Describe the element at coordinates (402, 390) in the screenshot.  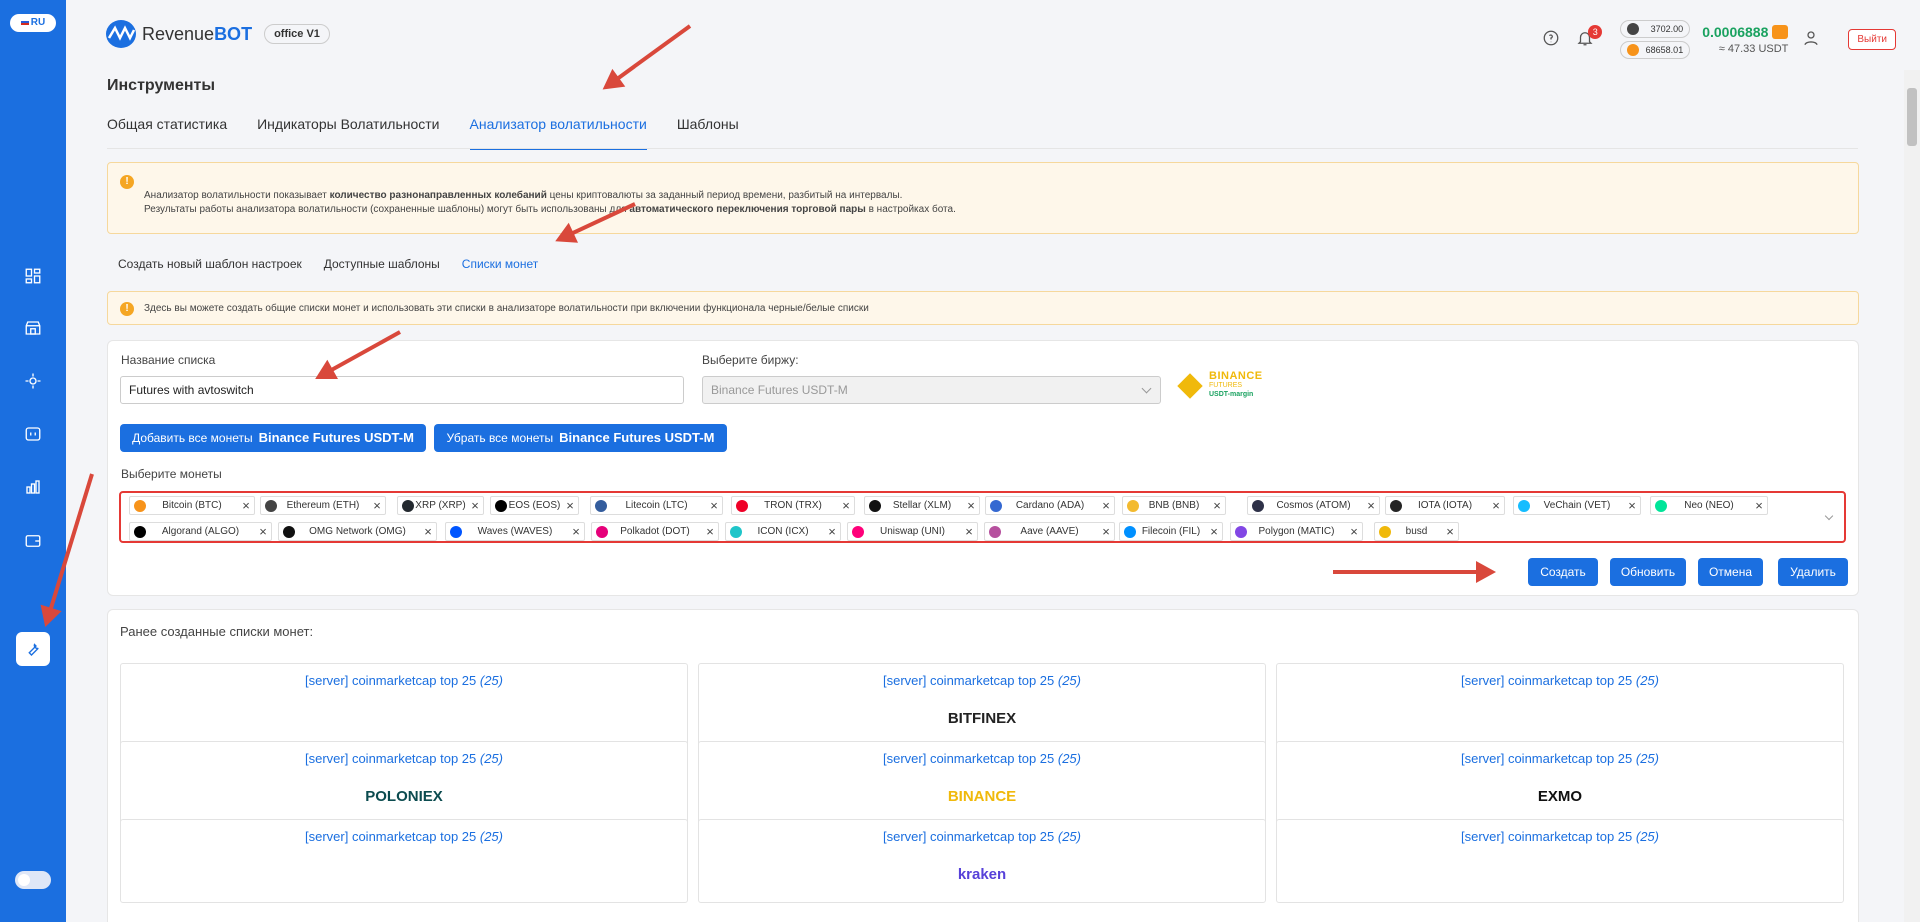
I see `list-name-input: Futures with avtoswitch` at that location.